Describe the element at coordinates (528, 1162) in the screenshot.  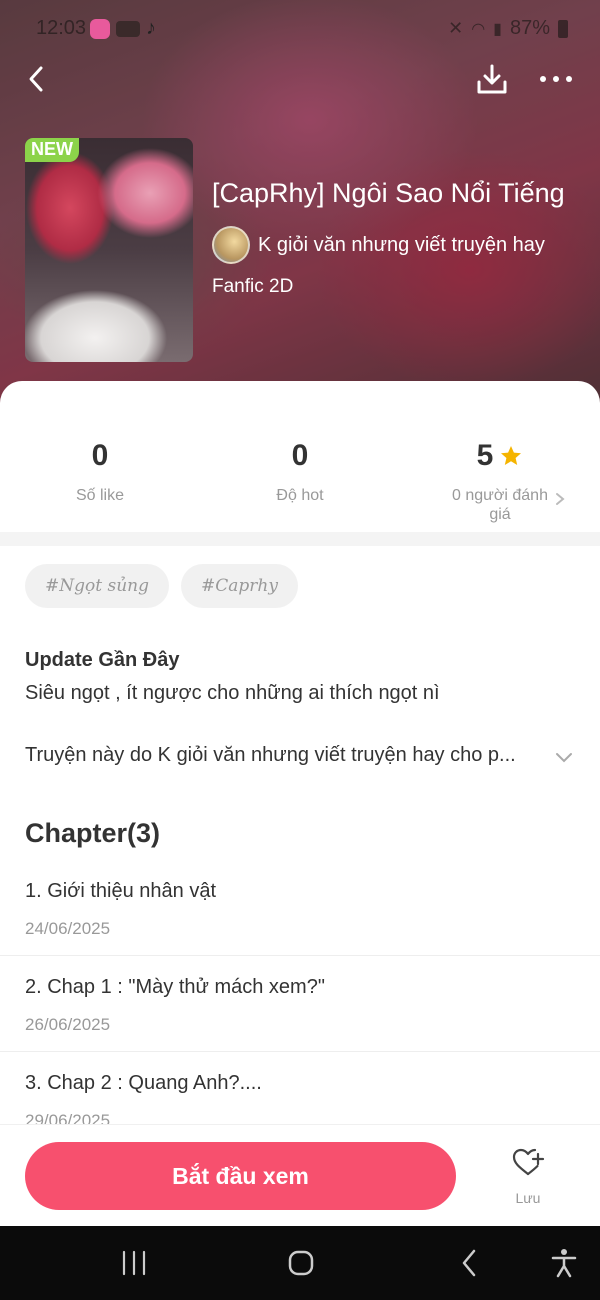
I see `heart-plus-icon` at that location.